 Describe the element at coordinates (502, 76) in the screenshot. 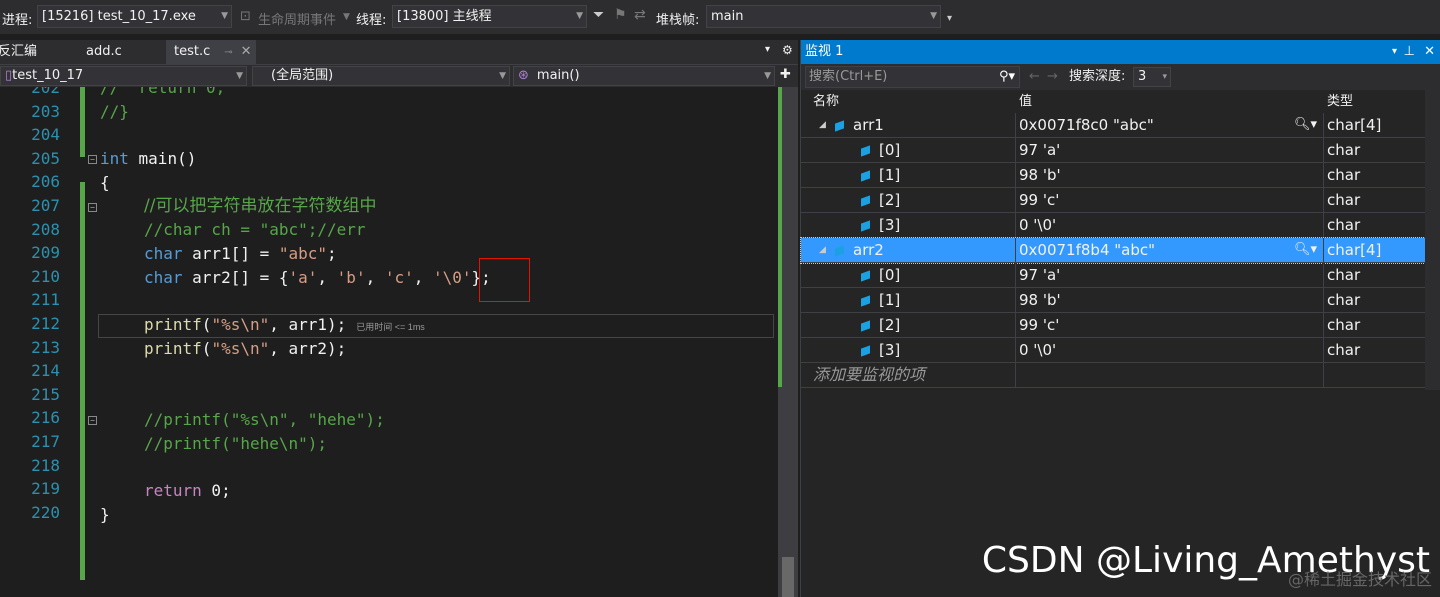

I see `chevron-down-icon: ▼` at that location.